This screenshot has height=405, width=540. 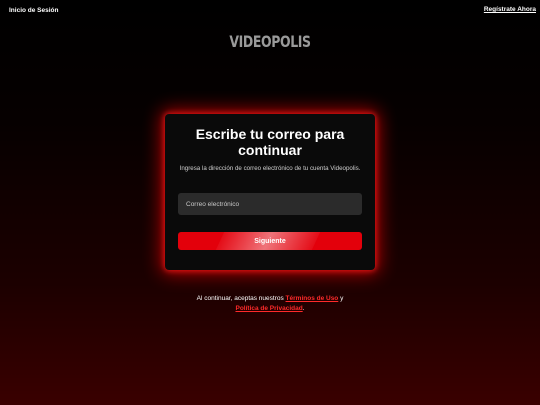 I want to click on legal-prefix: Al continuar, aceptas nuestros, so click(x=241, y=298).